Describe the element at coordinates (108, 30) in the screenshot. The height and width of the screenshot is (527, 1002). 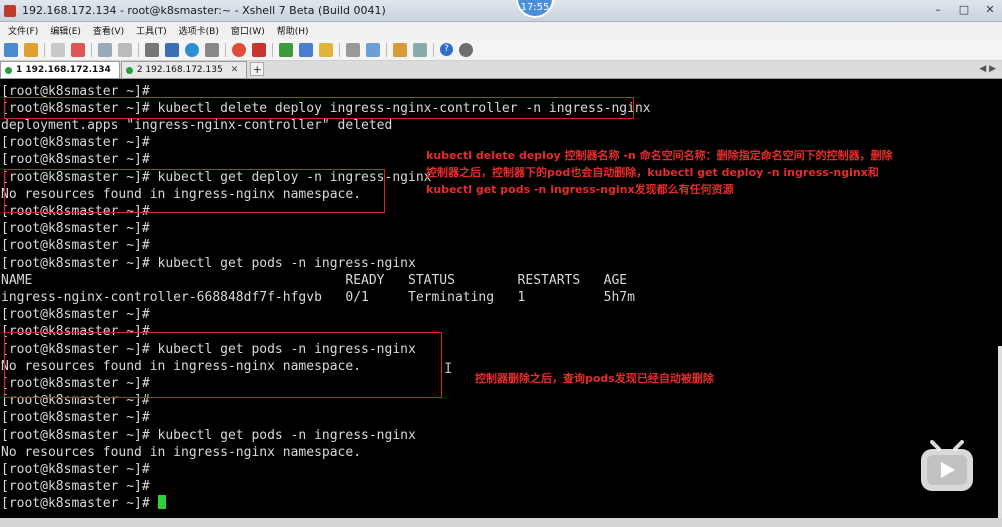
I see `menu-view: 查看(V)` at that location.